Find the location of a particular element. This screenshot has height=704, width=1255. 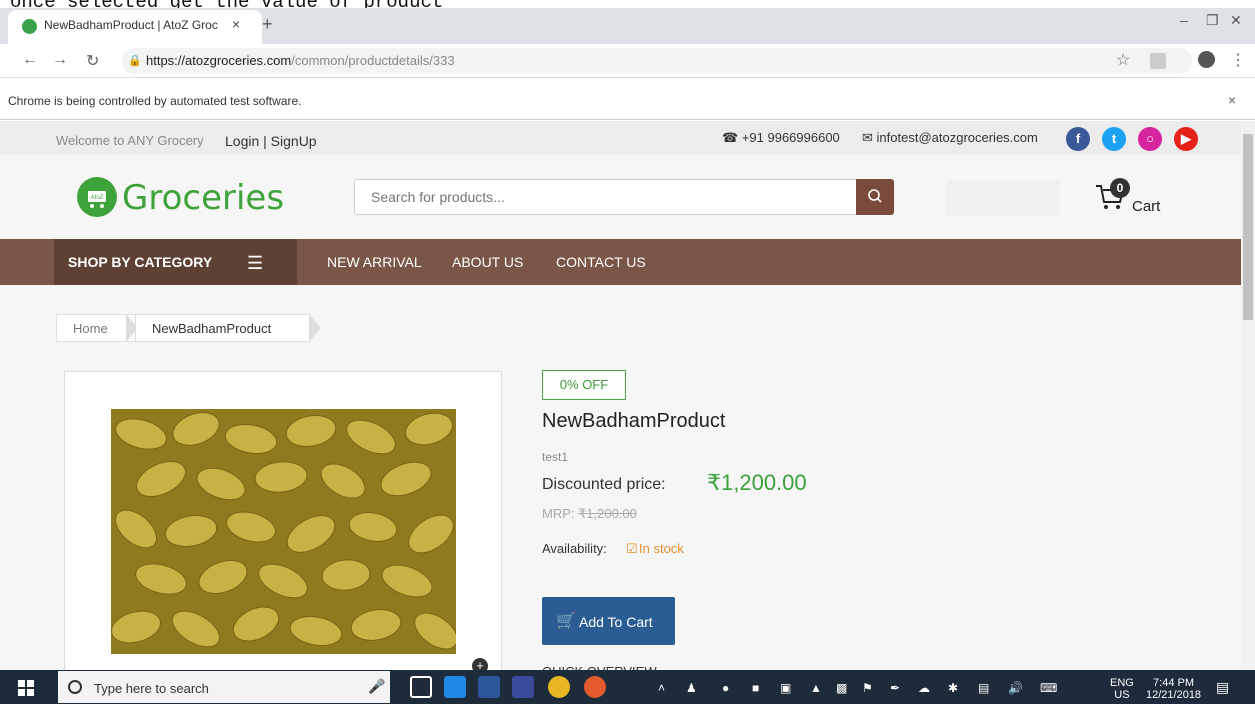

microphone-icon: 🎤 is located at coordinates (376, 686).